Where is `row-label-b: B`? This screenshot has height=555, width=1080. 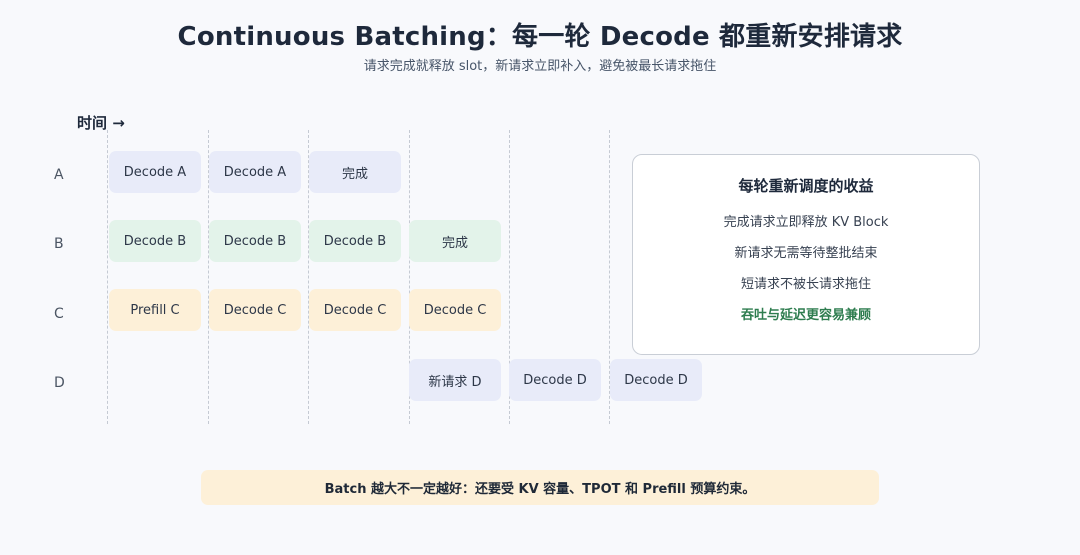 row-label-b: B is located at coordinates (59, 244).